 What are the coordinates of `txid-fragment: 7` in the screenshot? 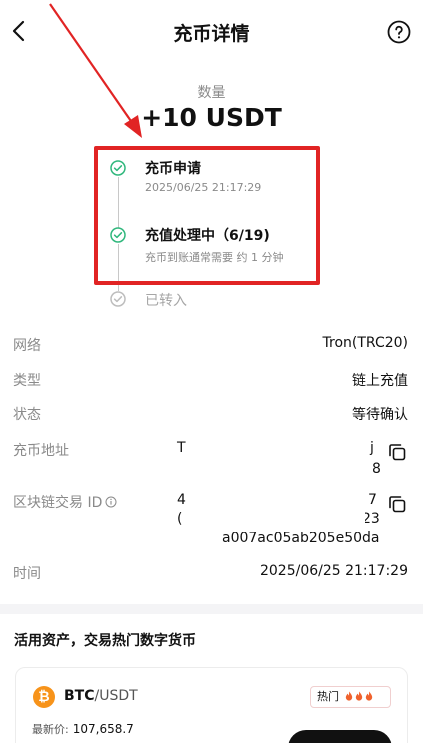 It's located at (372, 500).